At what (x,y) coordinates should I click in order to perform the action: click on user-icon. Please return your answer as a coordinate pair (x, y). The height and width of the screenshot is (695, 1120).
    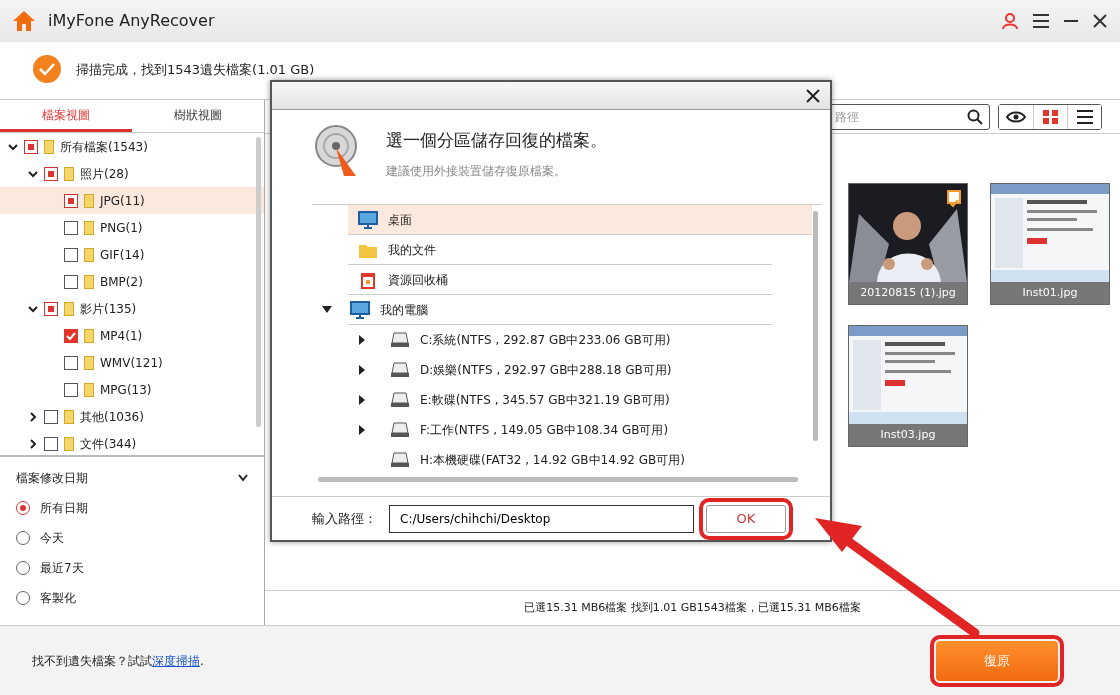
    Looking at the image, I should click on (1010, 21).